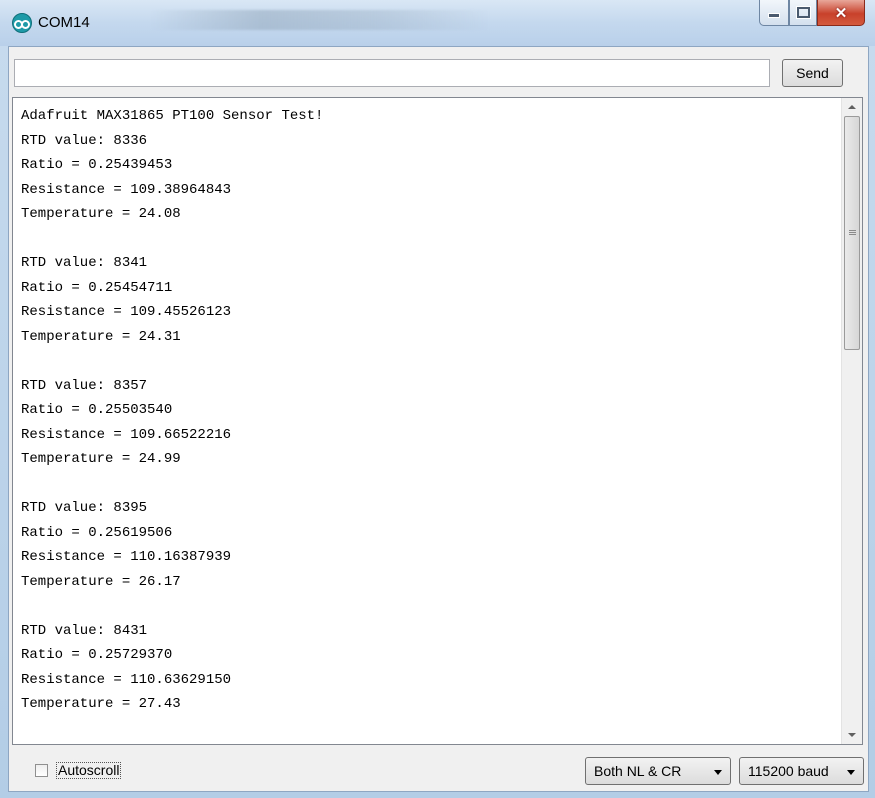 This screenshot has height=798, width=875. I want to click on arrow-up-icon, so click(852, 107).